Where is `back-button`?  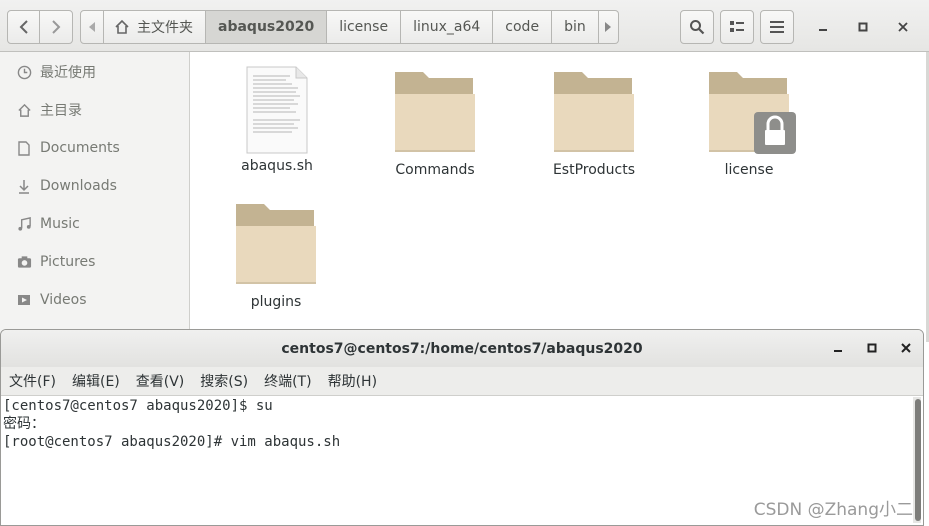
back-button is located at coordinates (23, 27).